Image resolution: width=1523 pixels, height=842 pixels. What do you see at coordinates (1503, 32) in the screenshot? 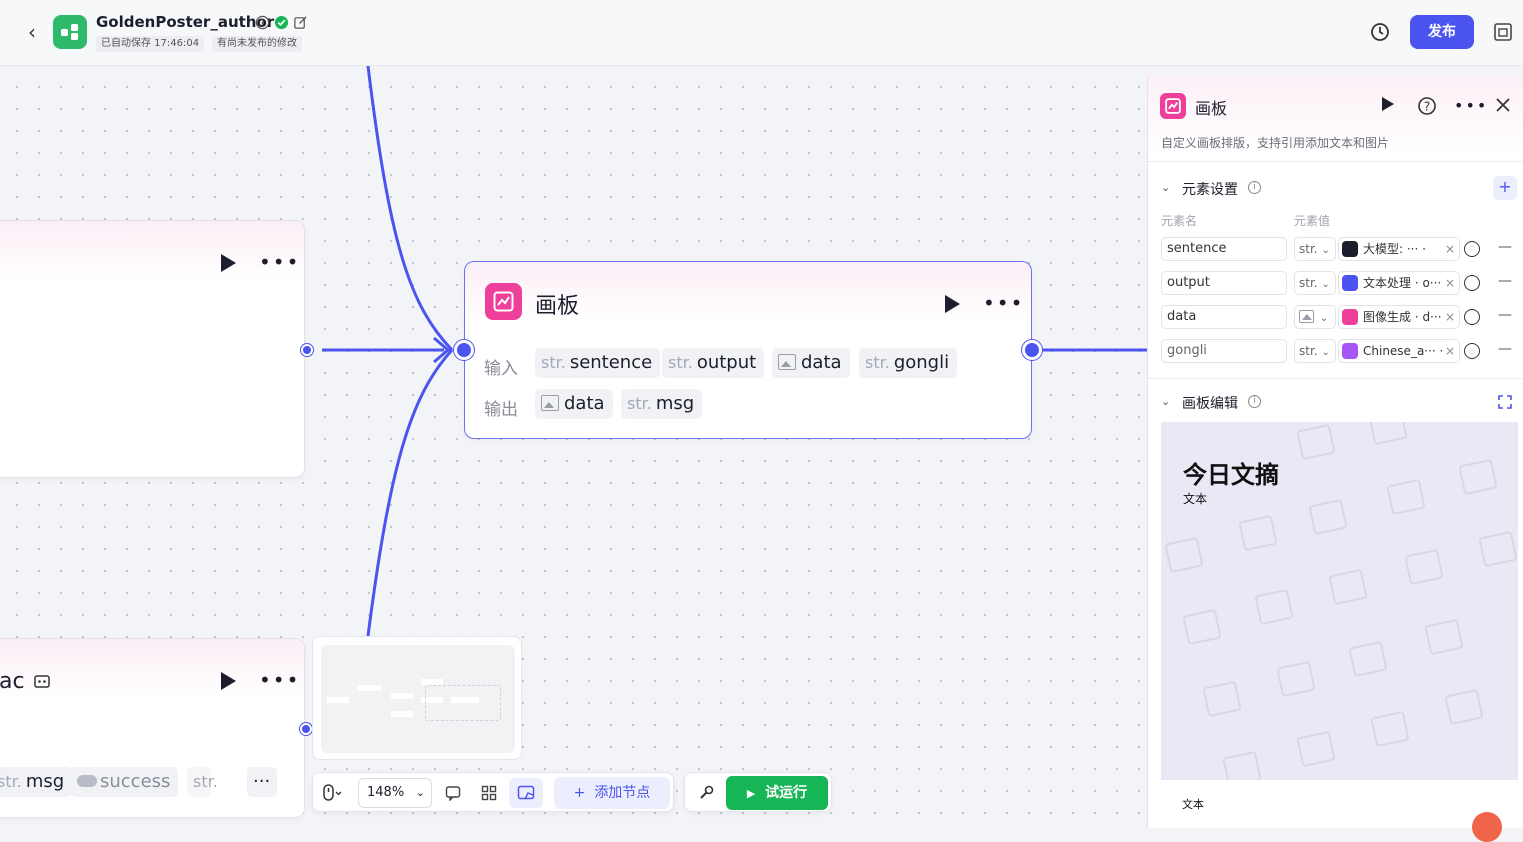
I see `layout-icon` at bounding box center [1503, 32].